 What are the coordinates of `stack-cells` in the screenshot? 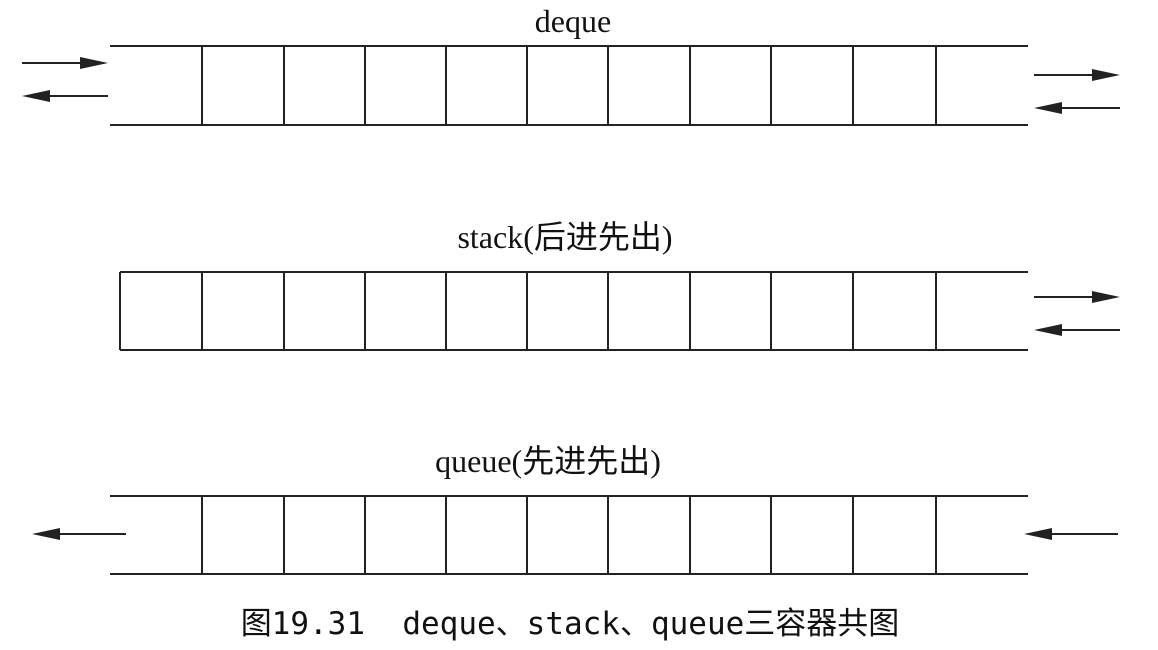 It's located at (573, 311).